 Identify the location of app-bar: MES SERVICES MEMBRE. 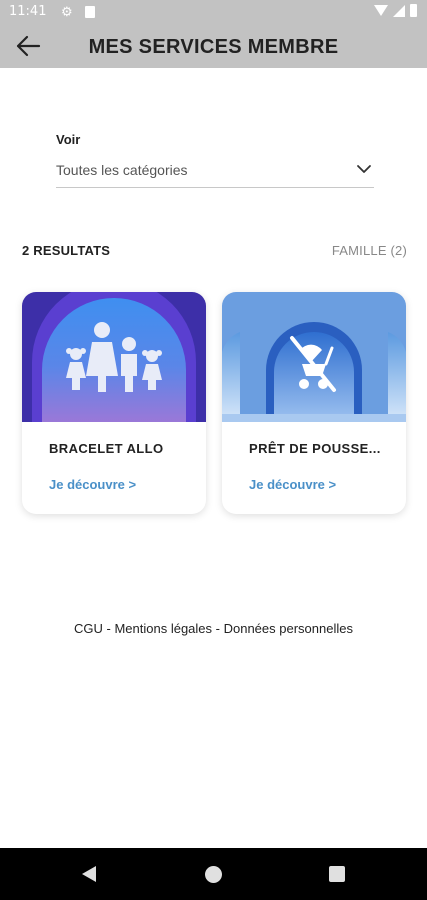
(213, 46).